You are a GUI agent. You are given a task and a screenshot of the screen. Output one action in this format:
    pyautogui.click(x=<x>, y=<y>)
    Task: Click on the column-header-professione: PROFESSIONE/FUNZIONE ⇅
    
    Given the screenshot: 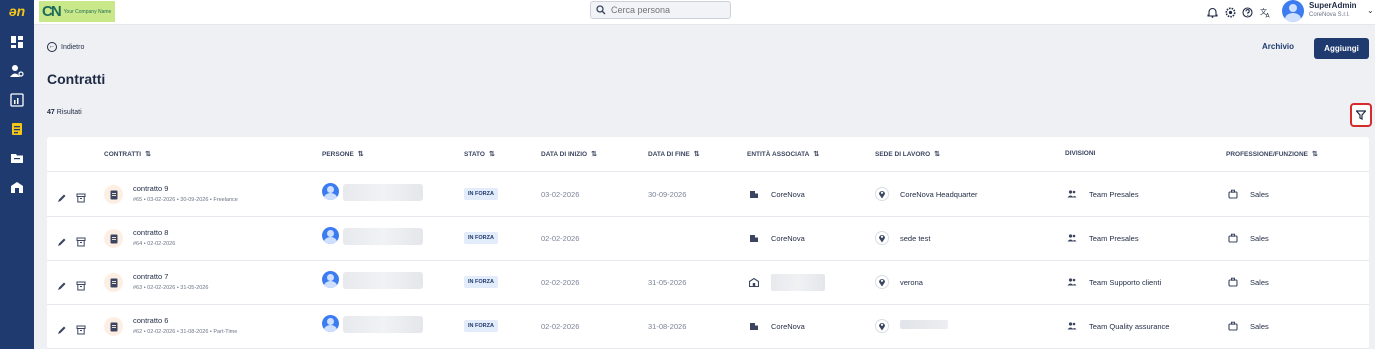 What is the action you would take?
    pyautogui.click(x=1272, y=154)
    